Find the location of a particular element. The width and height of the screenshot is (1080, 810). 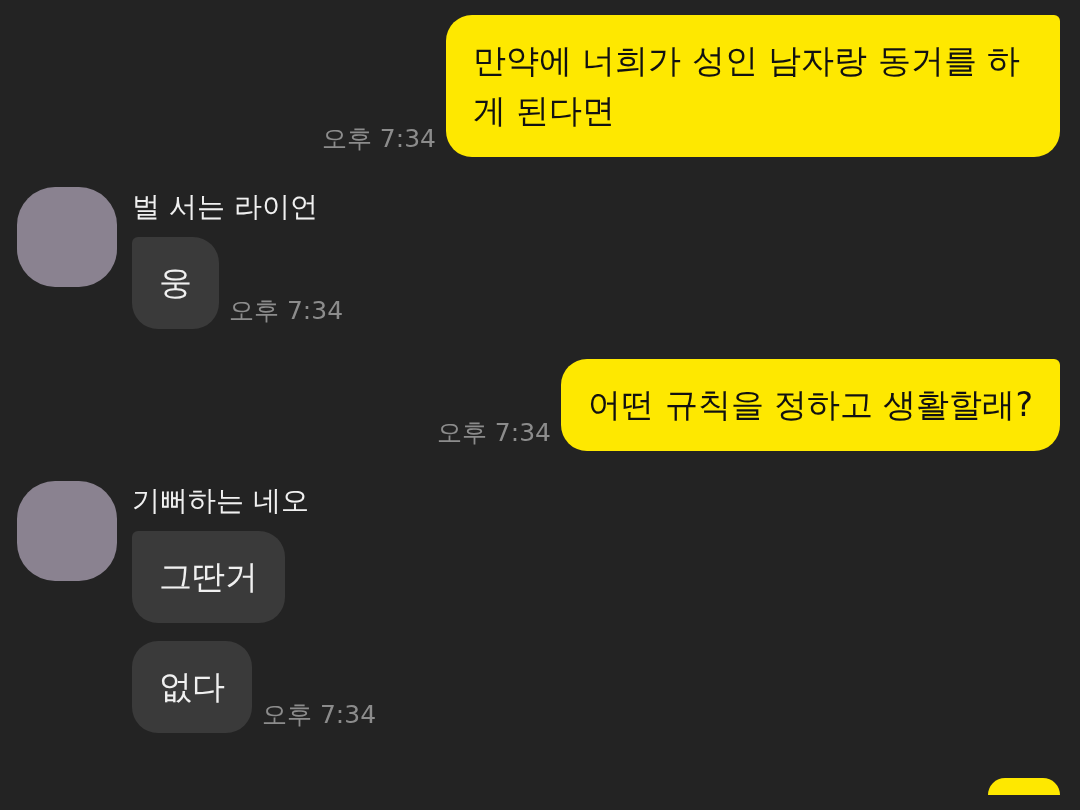

sender-name: 벌 서는 라이언 is located at coordinates (225, 207).